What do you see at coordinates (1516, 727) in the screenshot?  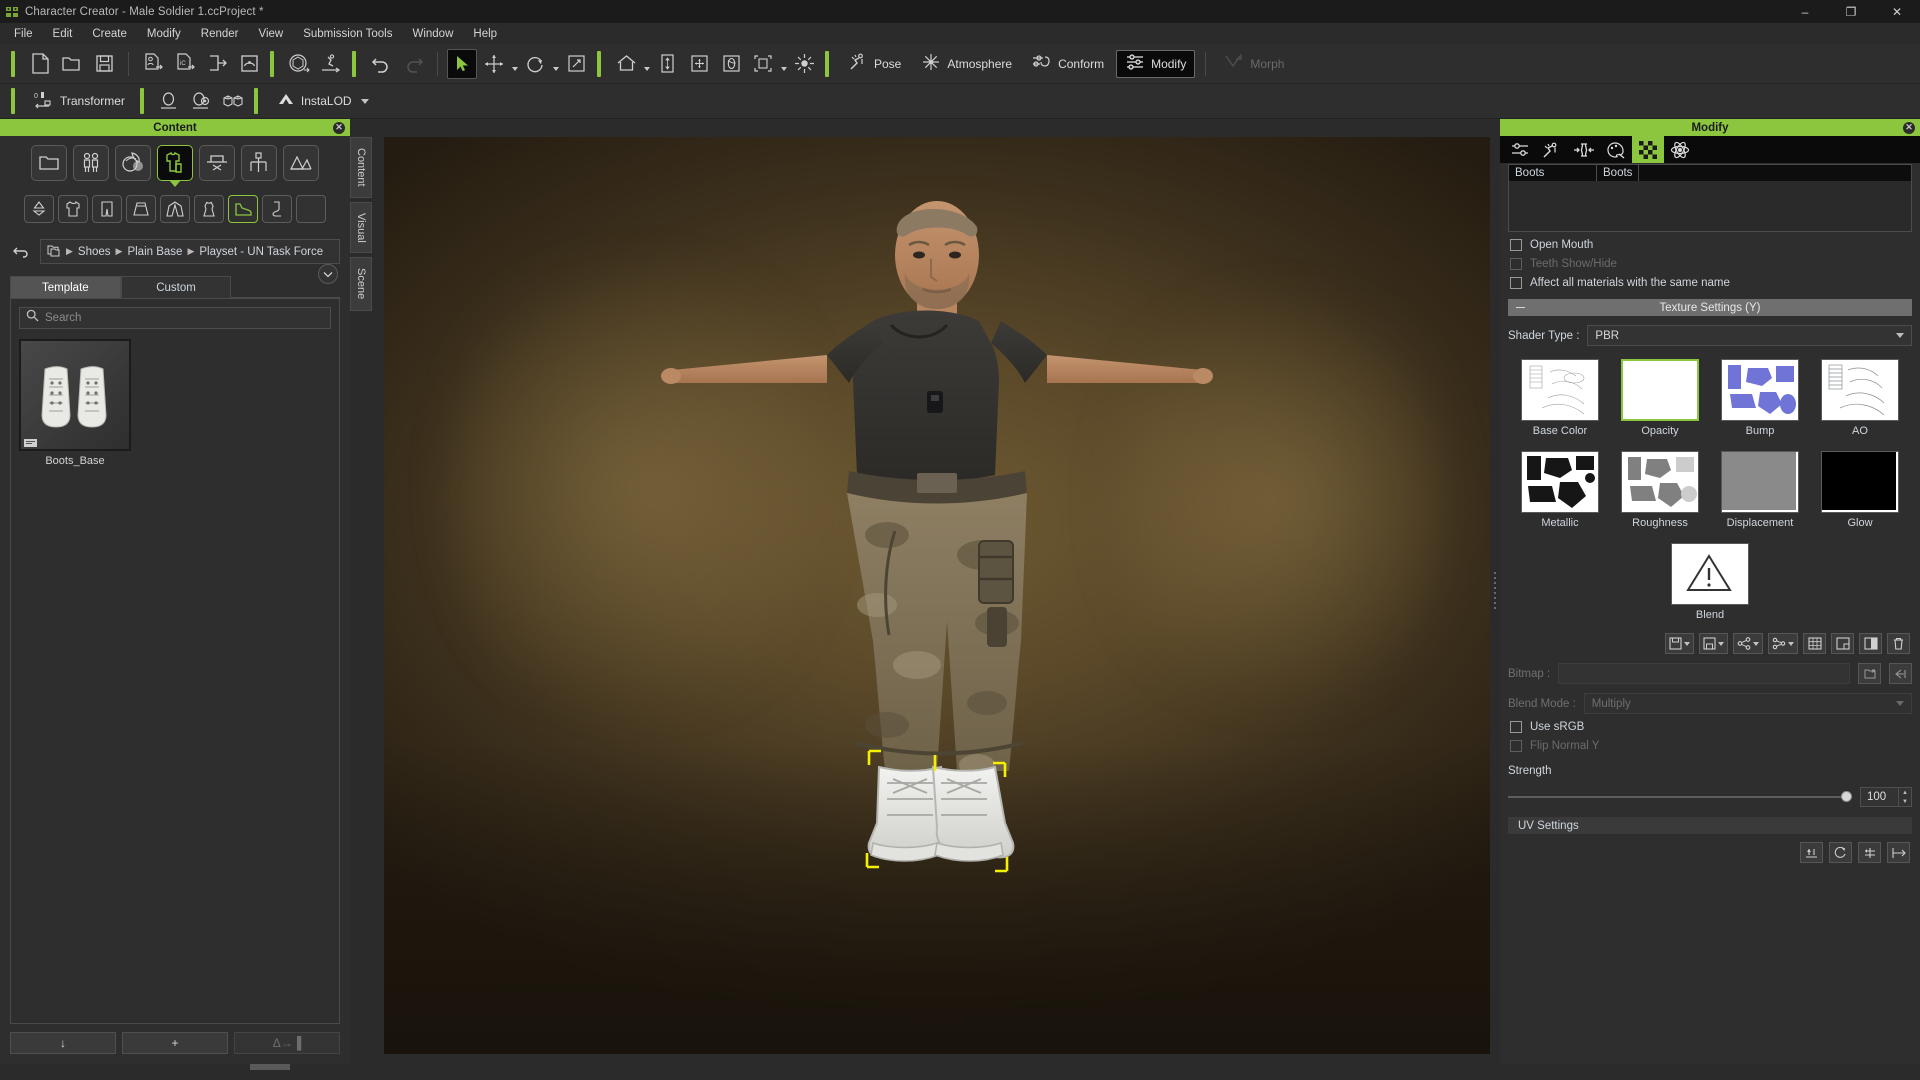 I see `checkbox-box` at bounding box center [1516, 727].